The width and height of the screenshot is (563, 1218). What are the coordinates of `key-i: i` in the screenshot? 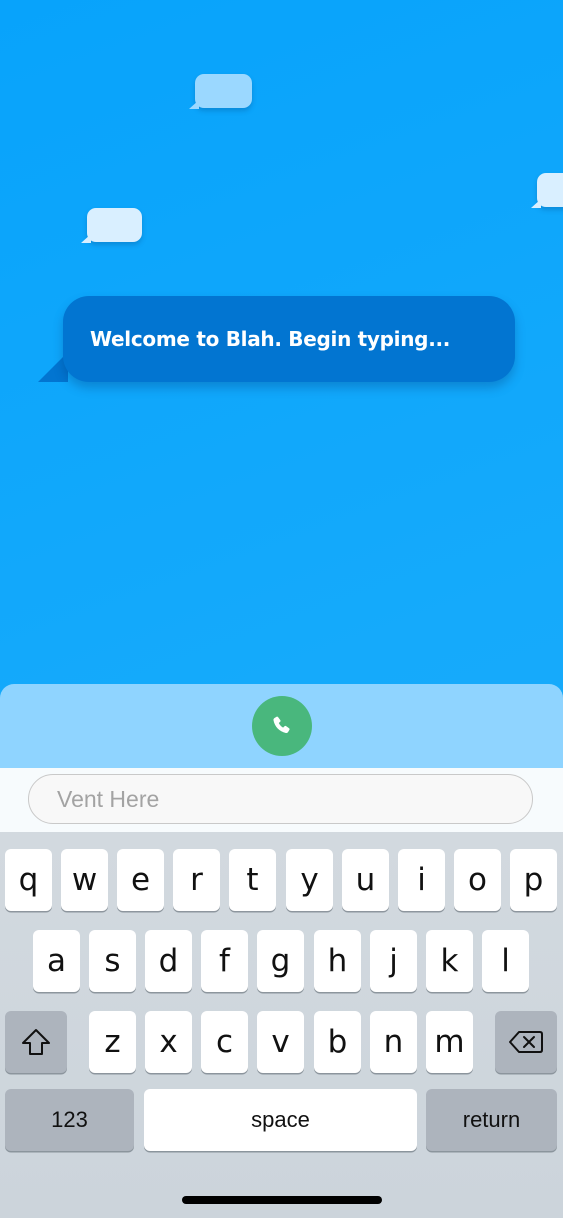 It's located at (421, 880).